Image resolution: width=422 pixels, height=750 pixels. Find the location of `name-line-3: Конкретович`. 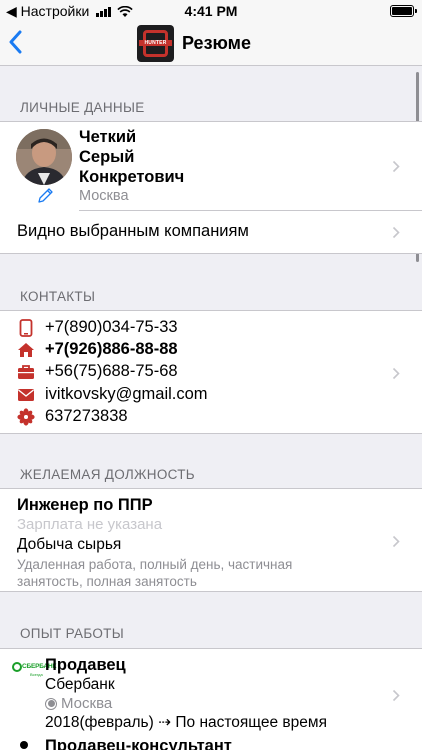

name-line-3: Конкретович is located at coordinates (132, 177).